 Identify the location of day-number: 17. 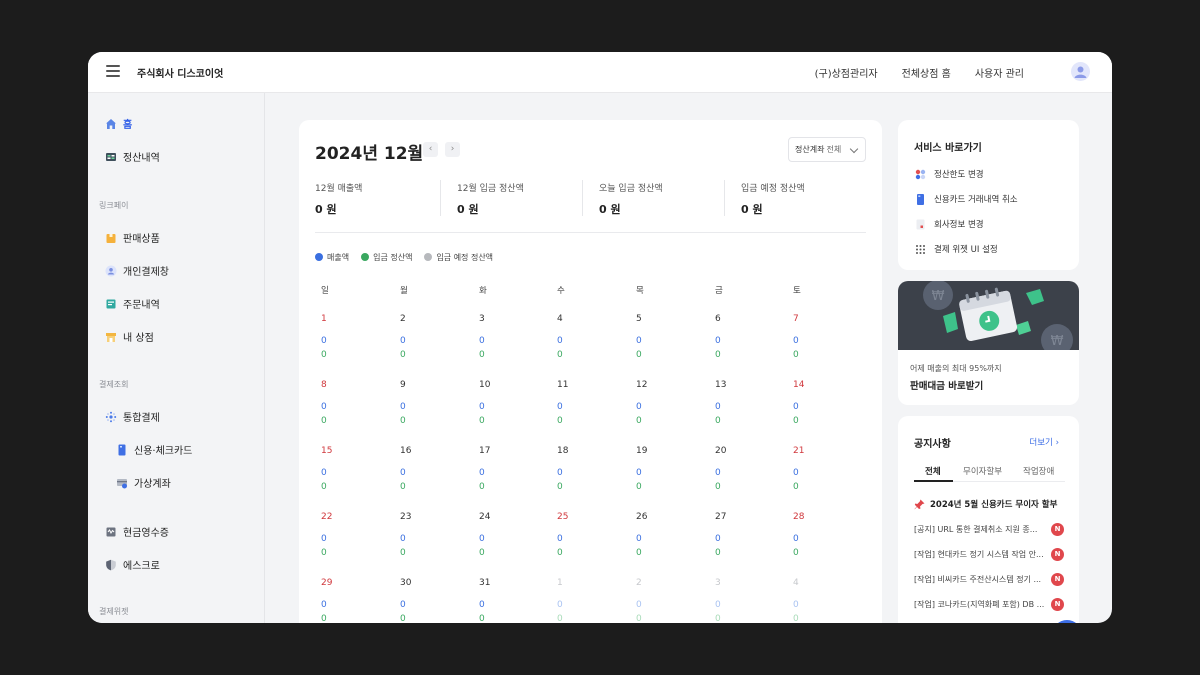
(485, 451).